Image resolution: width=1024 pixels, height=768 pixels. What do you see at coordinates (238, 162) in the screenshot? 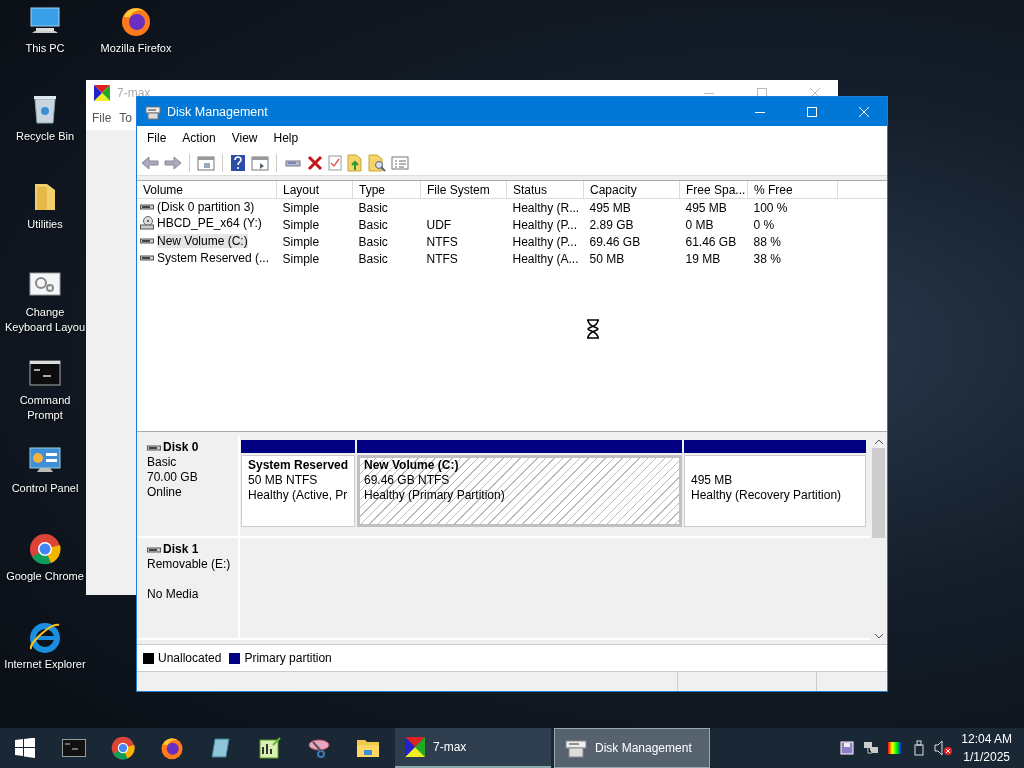
I see `help-icon` at bounding box center [238, 162].